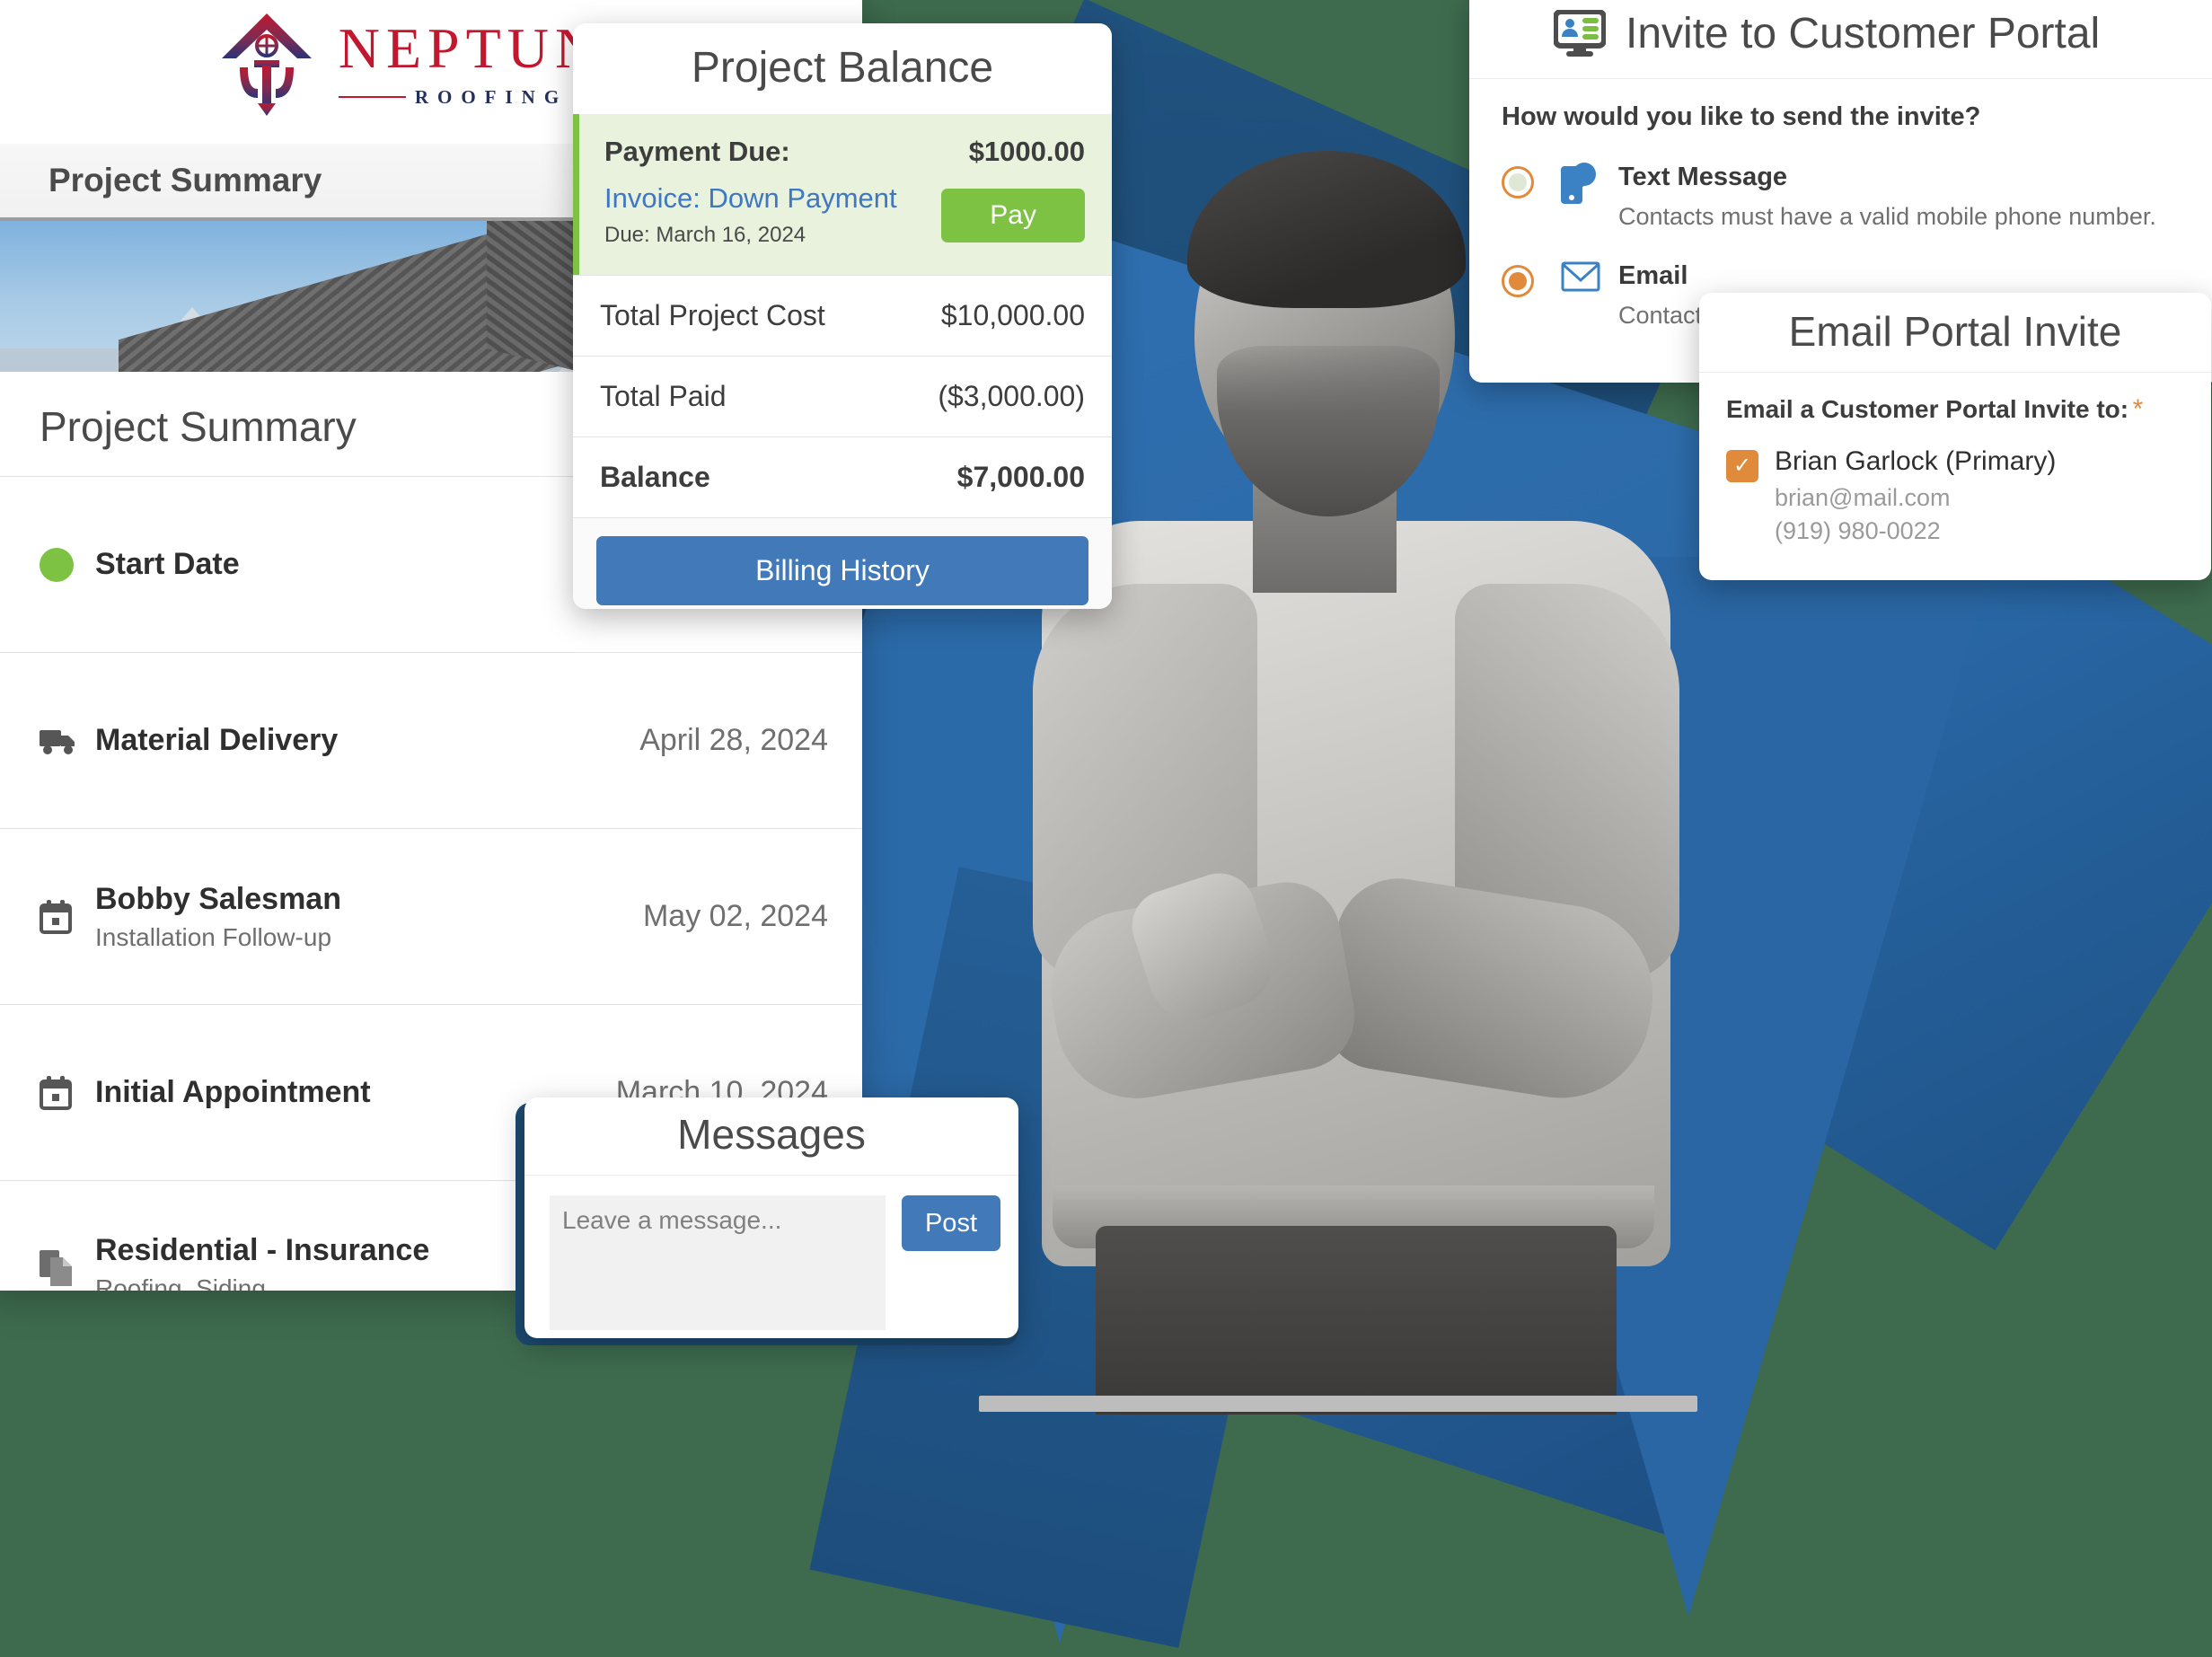 The image size is (2212, 1657). Describe the element at coordinates (1580, 33) in the screenshot. I see `customer-portal-monitor-icon` at that location.